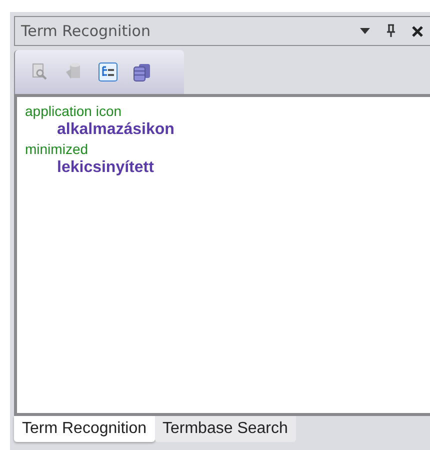 The height and width of the screenshot is (450, 430). What do you see at coordinates (142, 72) in the screenshot?
I see `database-icon` at bounding box center [142, 72].